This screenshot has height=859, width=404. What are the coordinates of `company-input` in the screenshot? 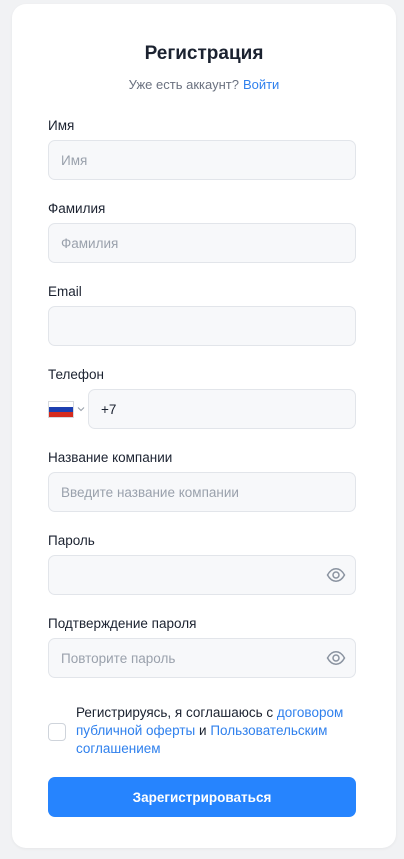 It's located at (202, 492).